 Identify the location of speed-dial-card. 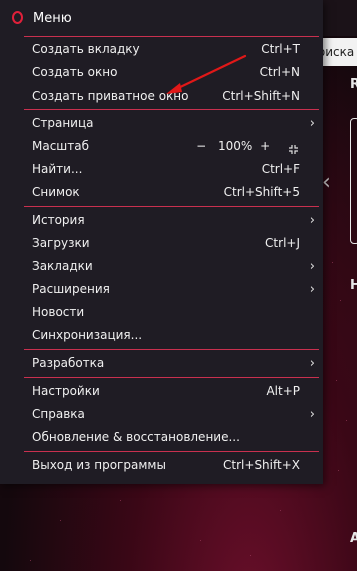
(353, 181).